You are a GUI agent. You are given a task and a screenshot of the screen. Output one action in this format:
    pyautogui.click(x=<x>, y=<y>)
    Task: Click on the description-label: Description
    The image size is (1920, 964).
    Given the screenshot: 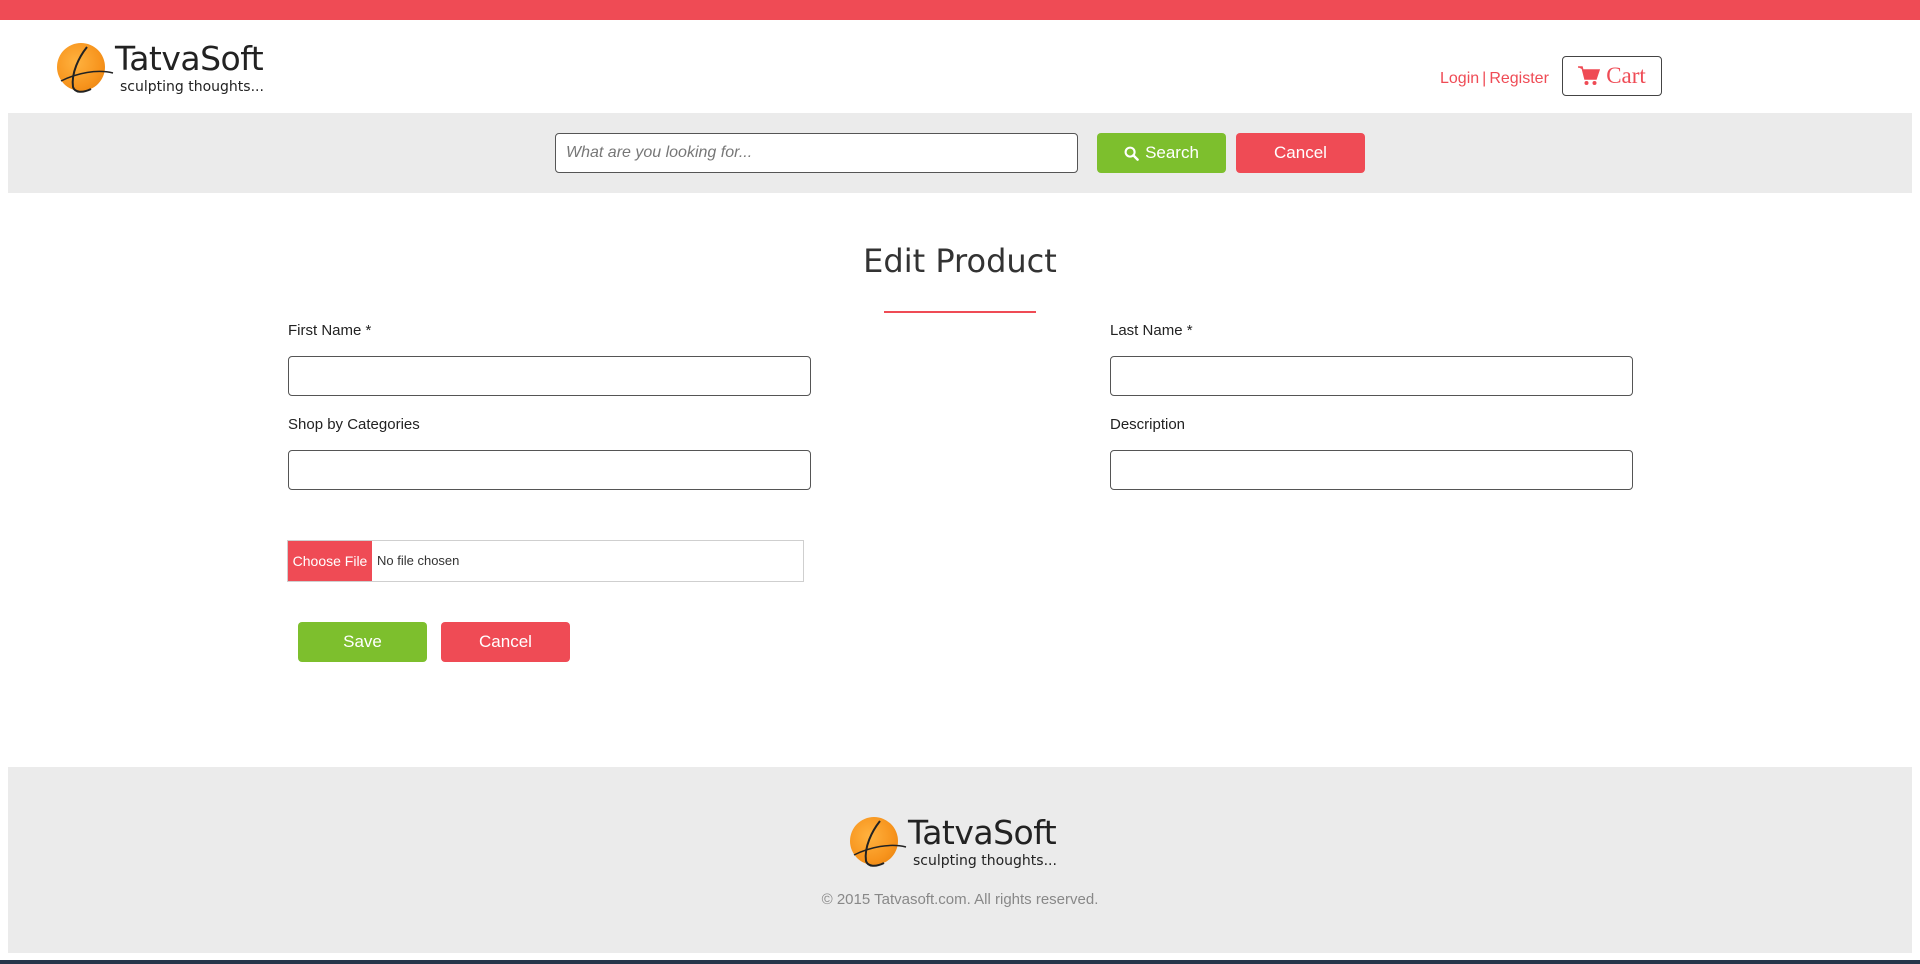 What is the action you would take?
    pyautogui.click(x=1148, y=424)
    